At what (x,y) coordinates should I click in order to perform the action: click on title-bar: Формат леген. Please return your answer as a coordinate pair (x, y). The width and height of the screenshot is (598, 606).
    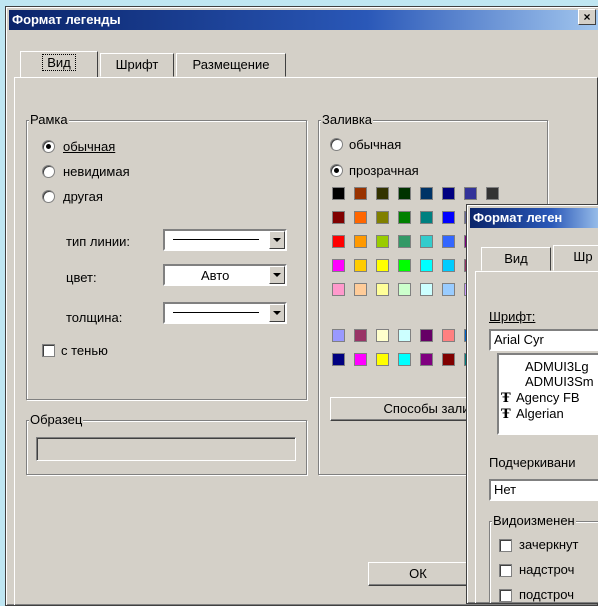
    Looking at the image, I should click on (534, 218).